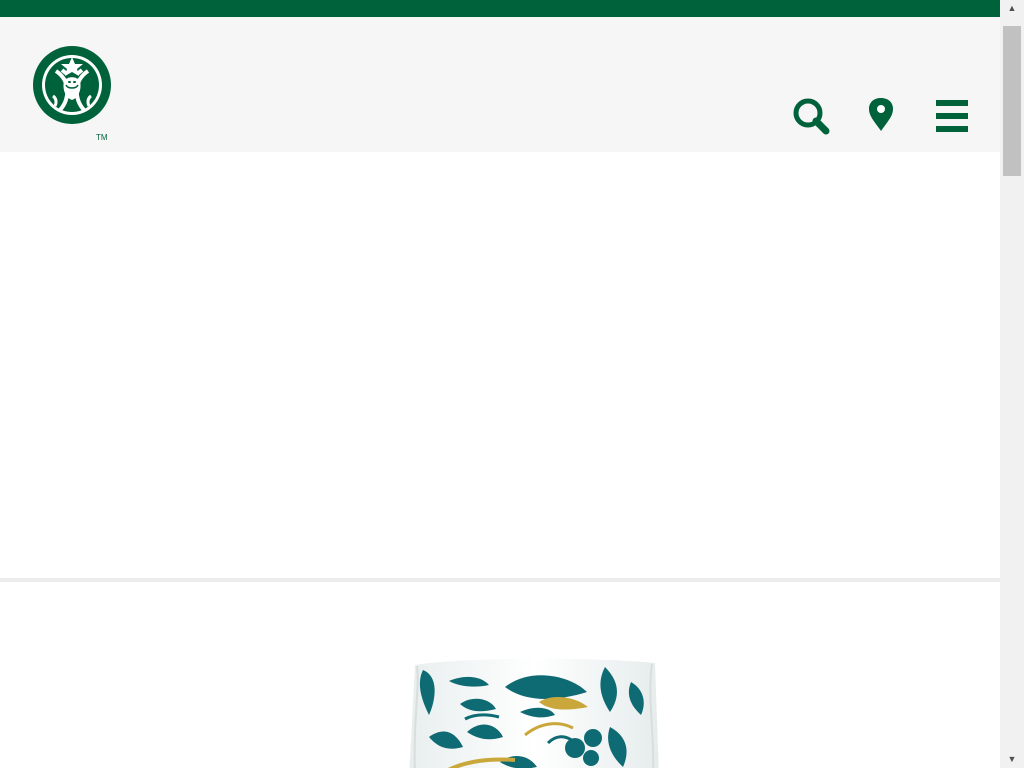  I want to click on vertical-scrollbar: ▲ ▼, so click(1012, 384).